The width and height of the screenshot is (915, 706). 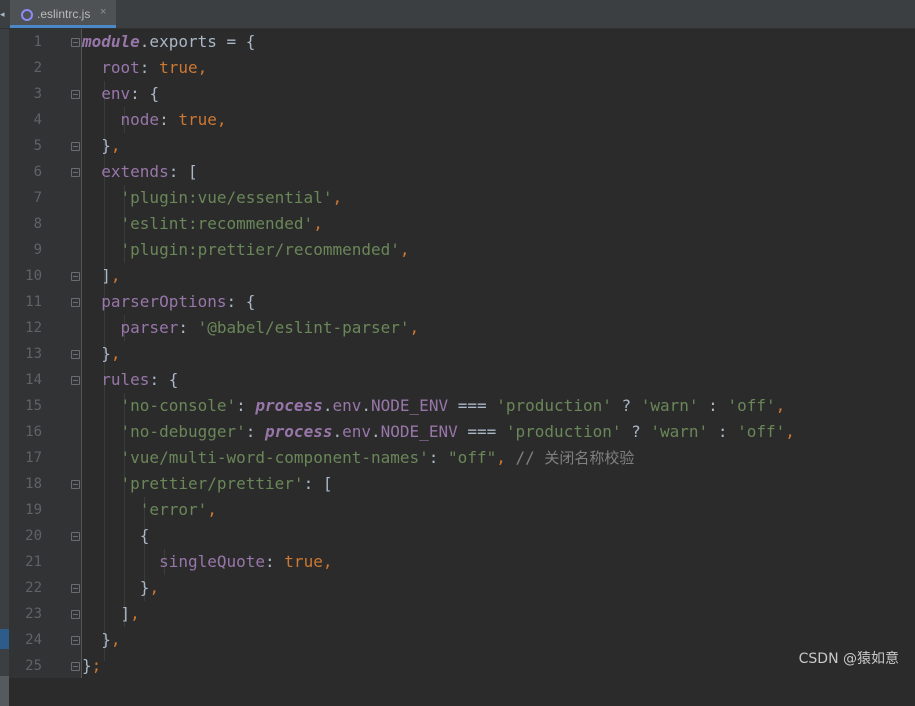 I want to click on code-line: extends: [, so click(x=149, y=171).